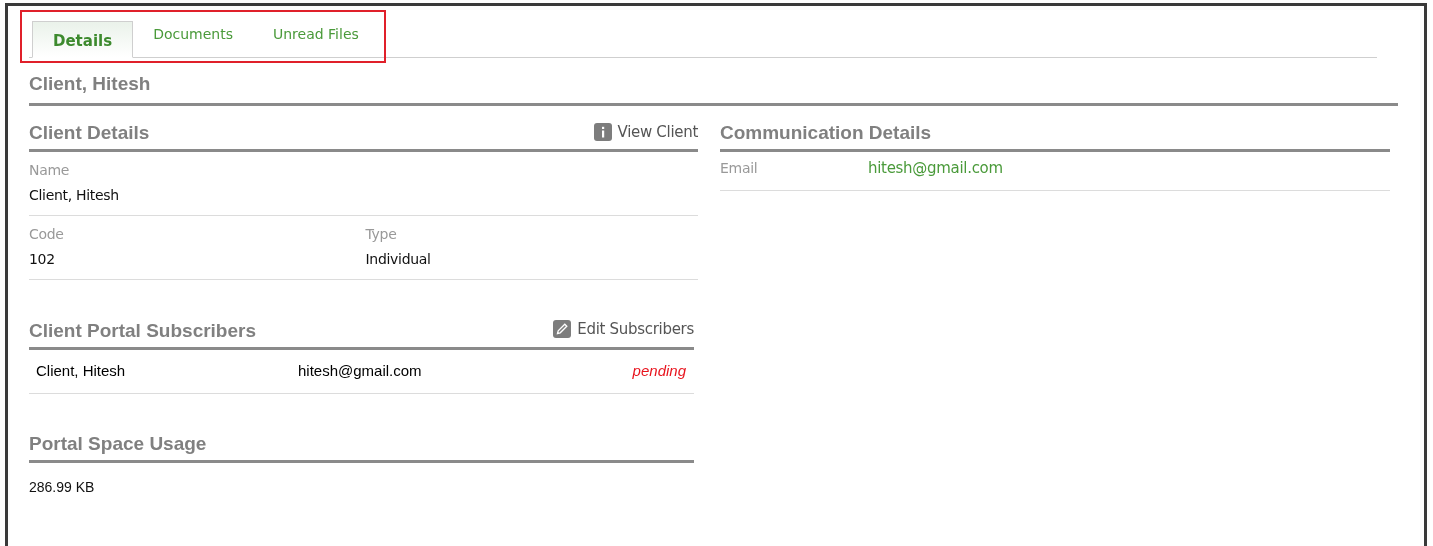 This screenshot has height=546, width=1433. Describe the element at coordinates (62, 486) in the screenshot. I see `usage-value: 286.99 KB` at that location.